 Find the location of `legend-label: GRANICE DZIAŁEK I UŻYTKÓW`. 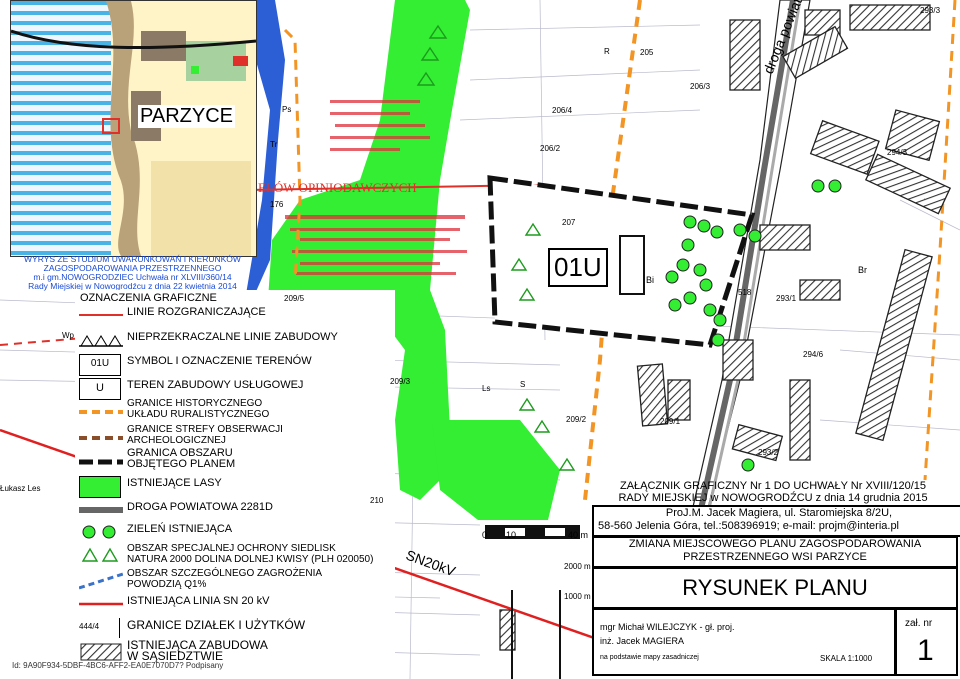

legend-label: GRANICE DZIAŁEK I UŻYTKÓW is located at coordinates (216, 625).